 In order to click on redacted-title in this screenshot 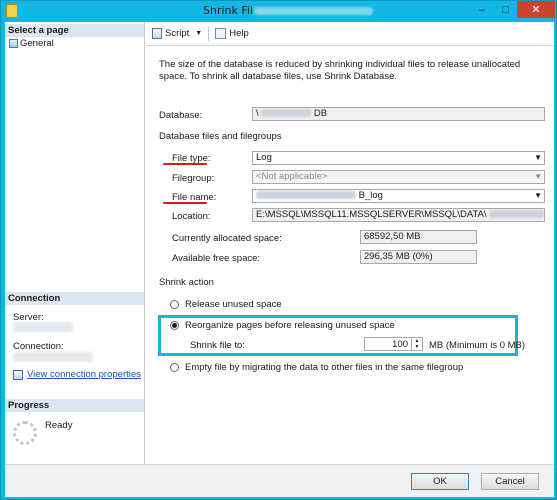, I will do `click(313, 11)`.